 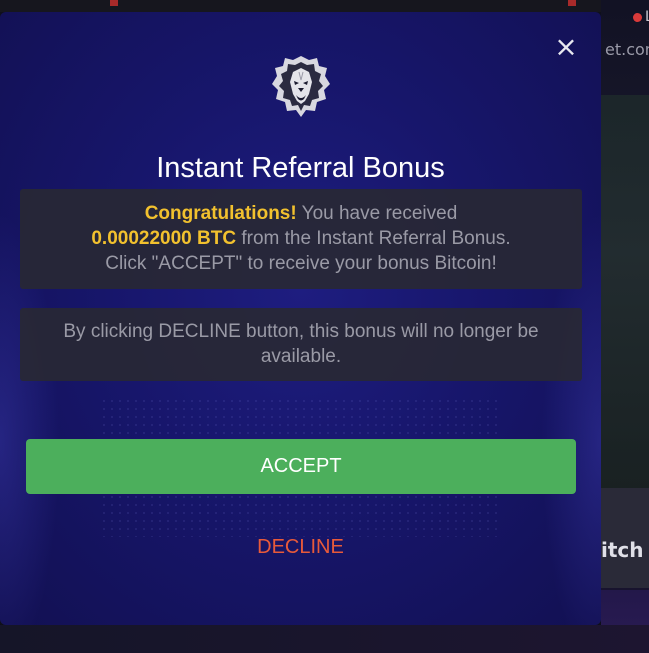 I want to click on close-icon: ×, so click(x=566, y=46).